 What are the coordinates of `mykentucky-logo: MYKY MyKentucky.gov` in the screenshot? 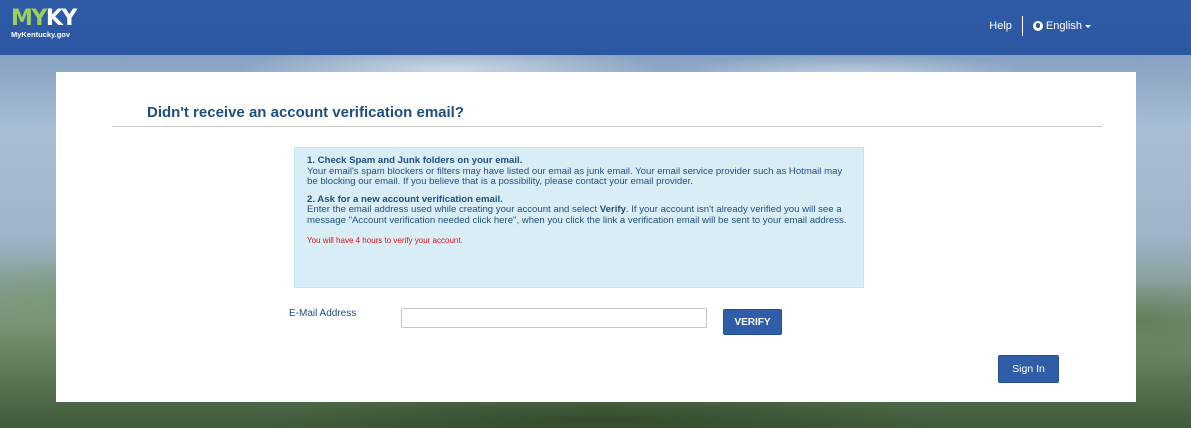 It's located at (44, 23).